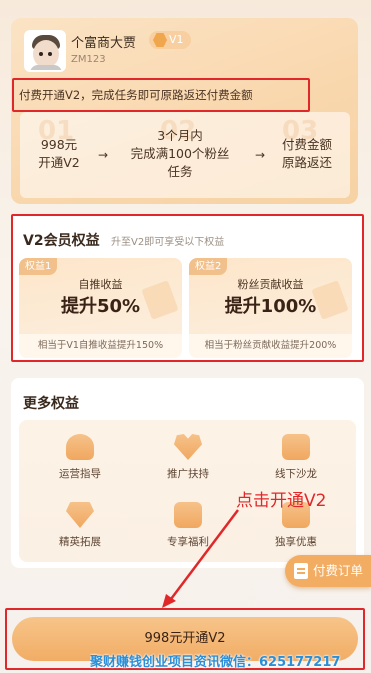  I want to click on grid-item-promotion-support: 推广扶持, so click(188, 457).